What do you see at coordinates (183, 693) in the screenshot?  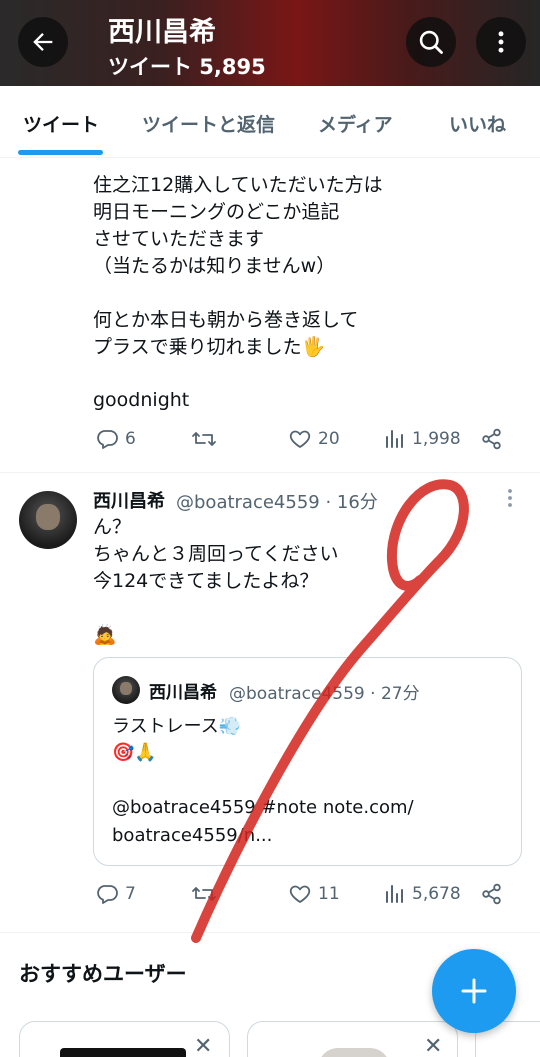 I see `quoted-author-name: 西川昌希` at bounding box center [183, 693].